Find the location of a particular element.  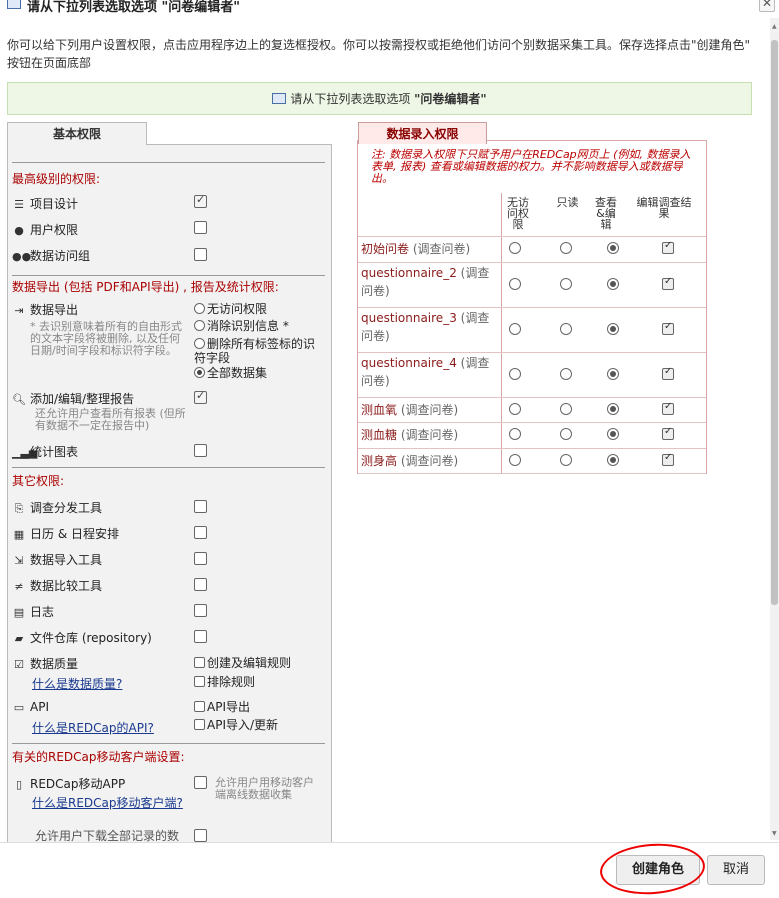

logging-checkbox is located at coordinates (200, 610).